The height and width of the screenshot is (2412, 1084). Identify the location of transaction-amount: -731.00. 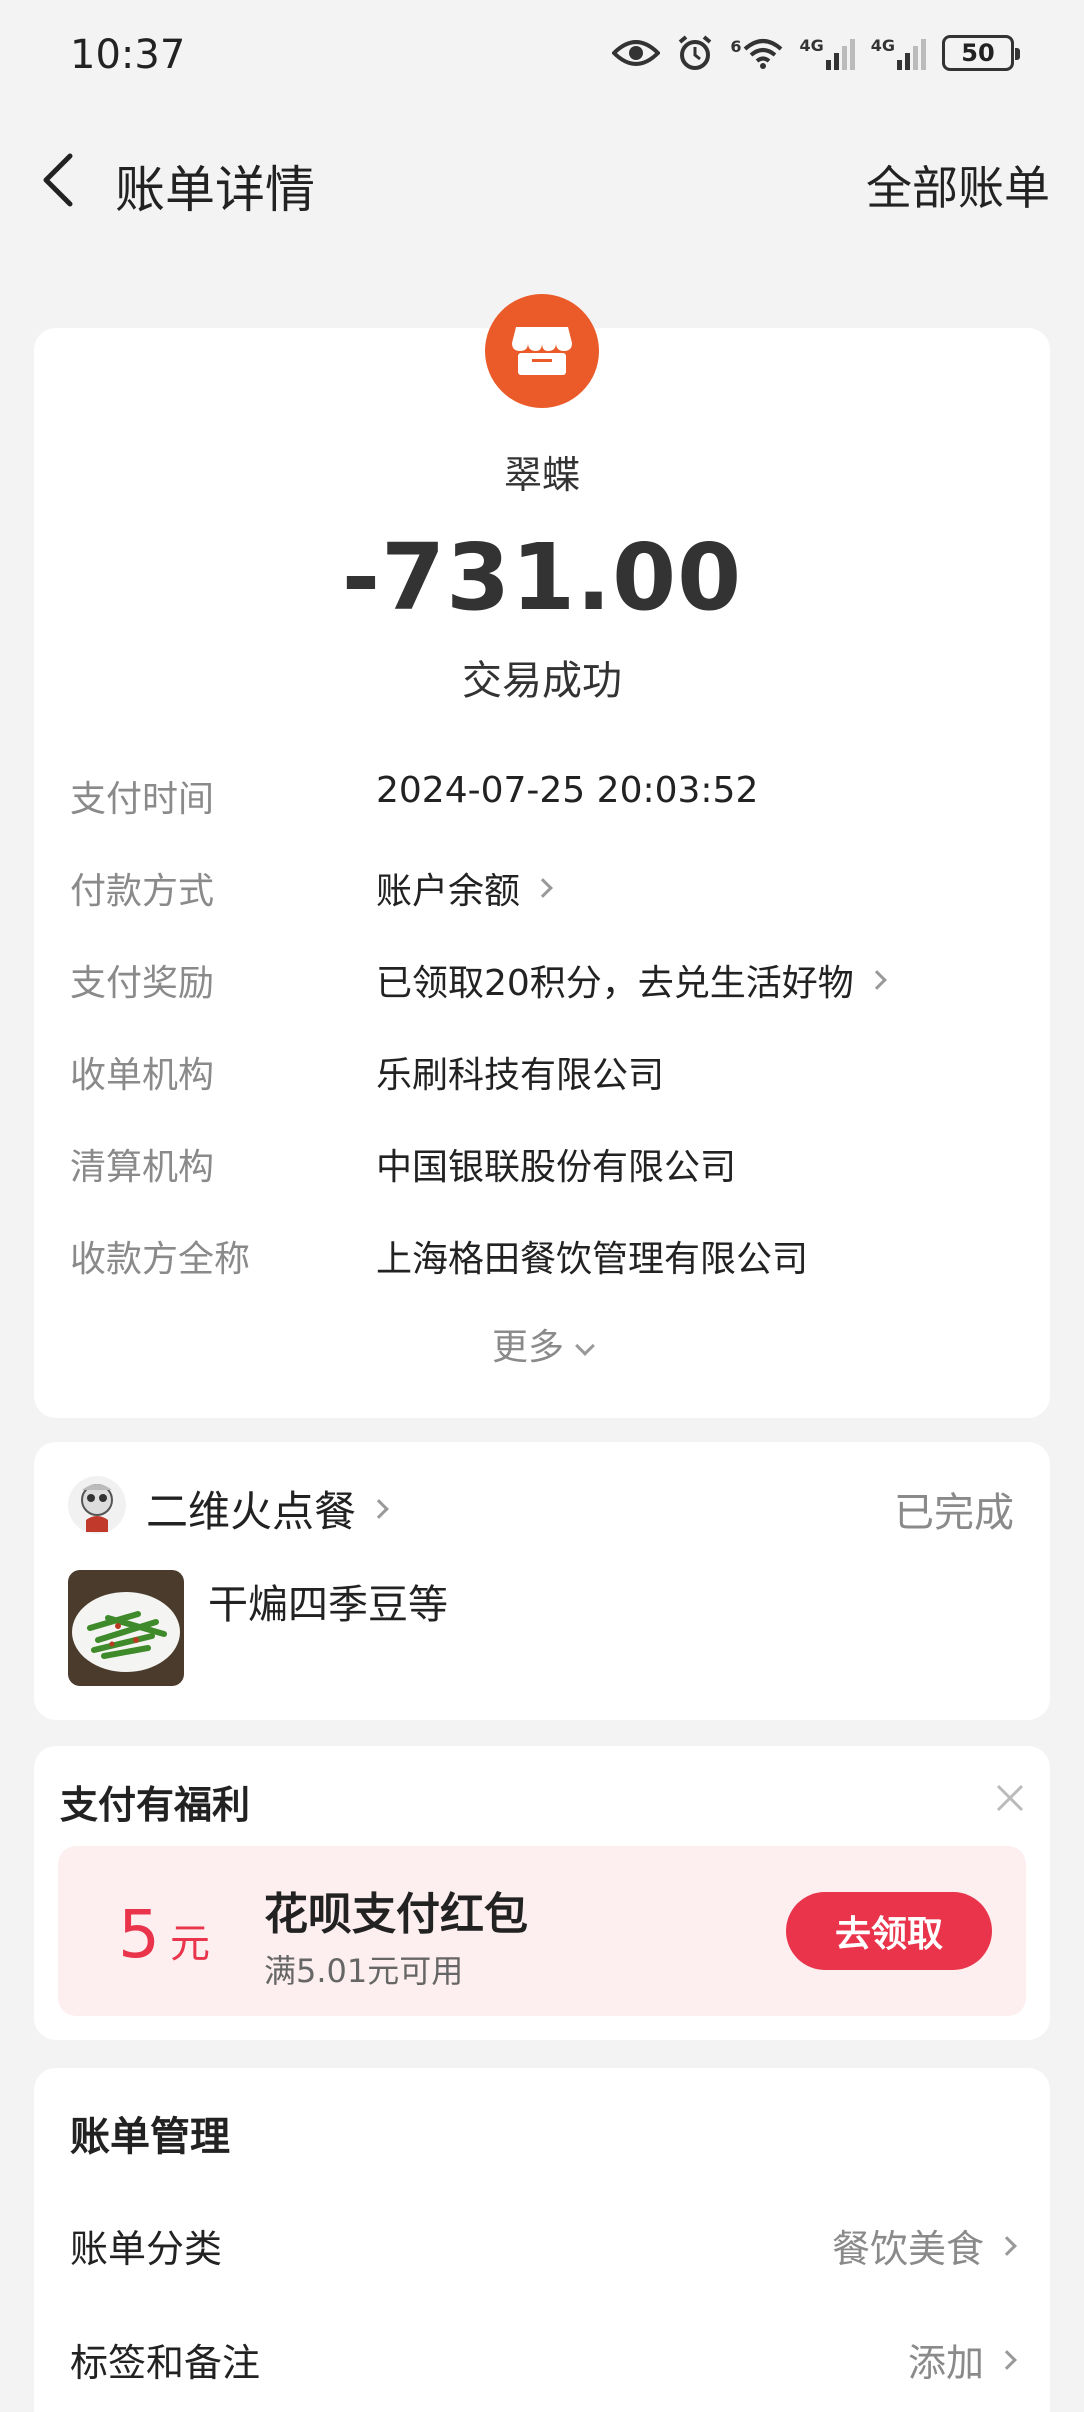
(542, 577).